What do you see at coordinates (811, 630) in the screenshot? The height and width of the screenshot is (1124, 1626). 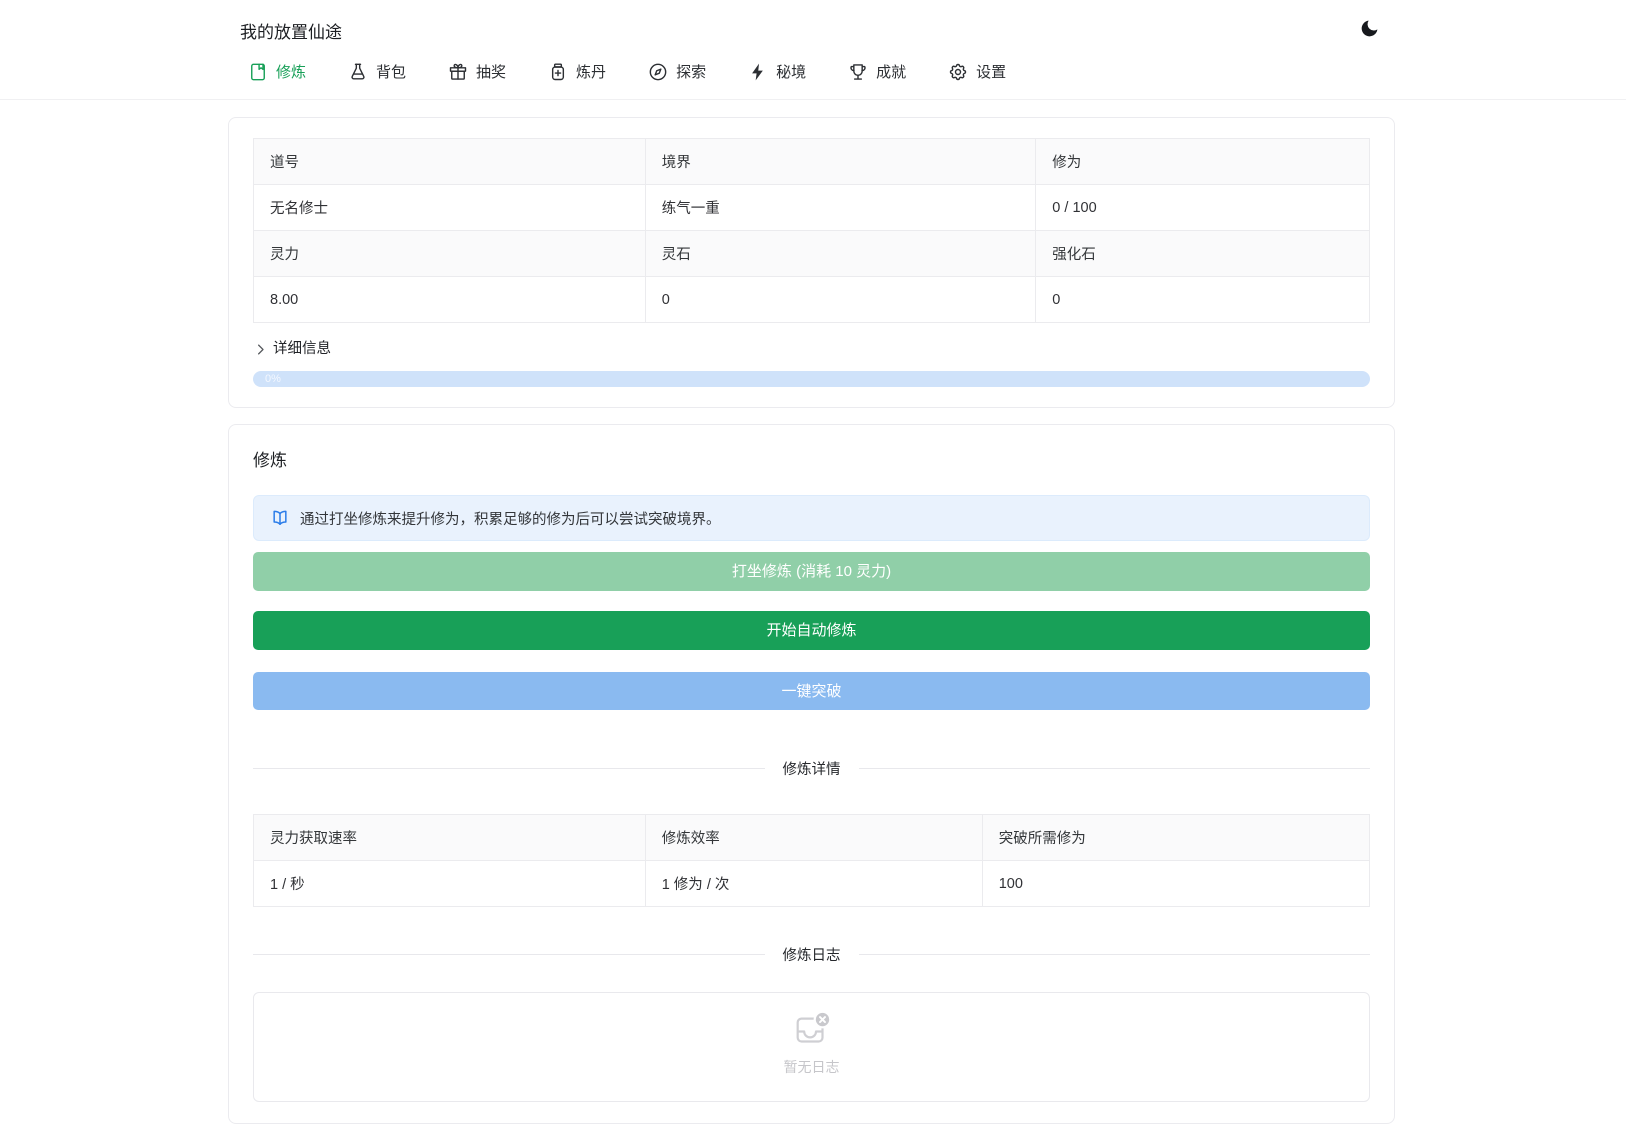 I see `auto-cultivate-button: 开始自动修炼` at bounding box center [811, 630].